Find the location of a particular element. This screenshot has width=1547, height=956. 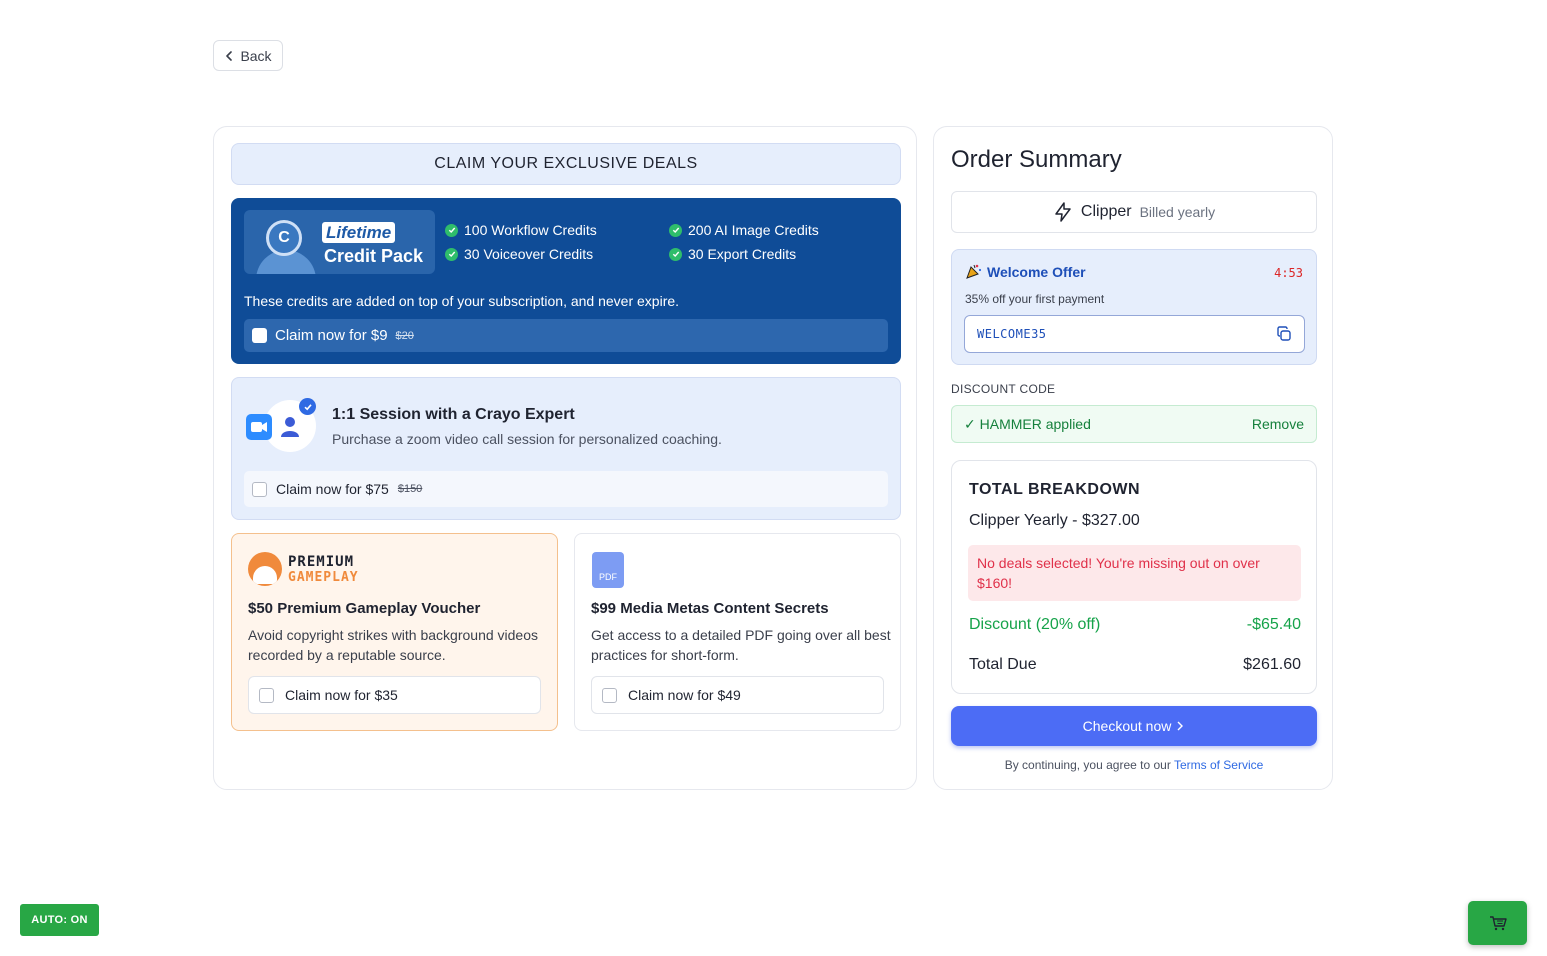

credit-pack-badge: C Lifetime Credit Pack is located at coordinates (339, 242).